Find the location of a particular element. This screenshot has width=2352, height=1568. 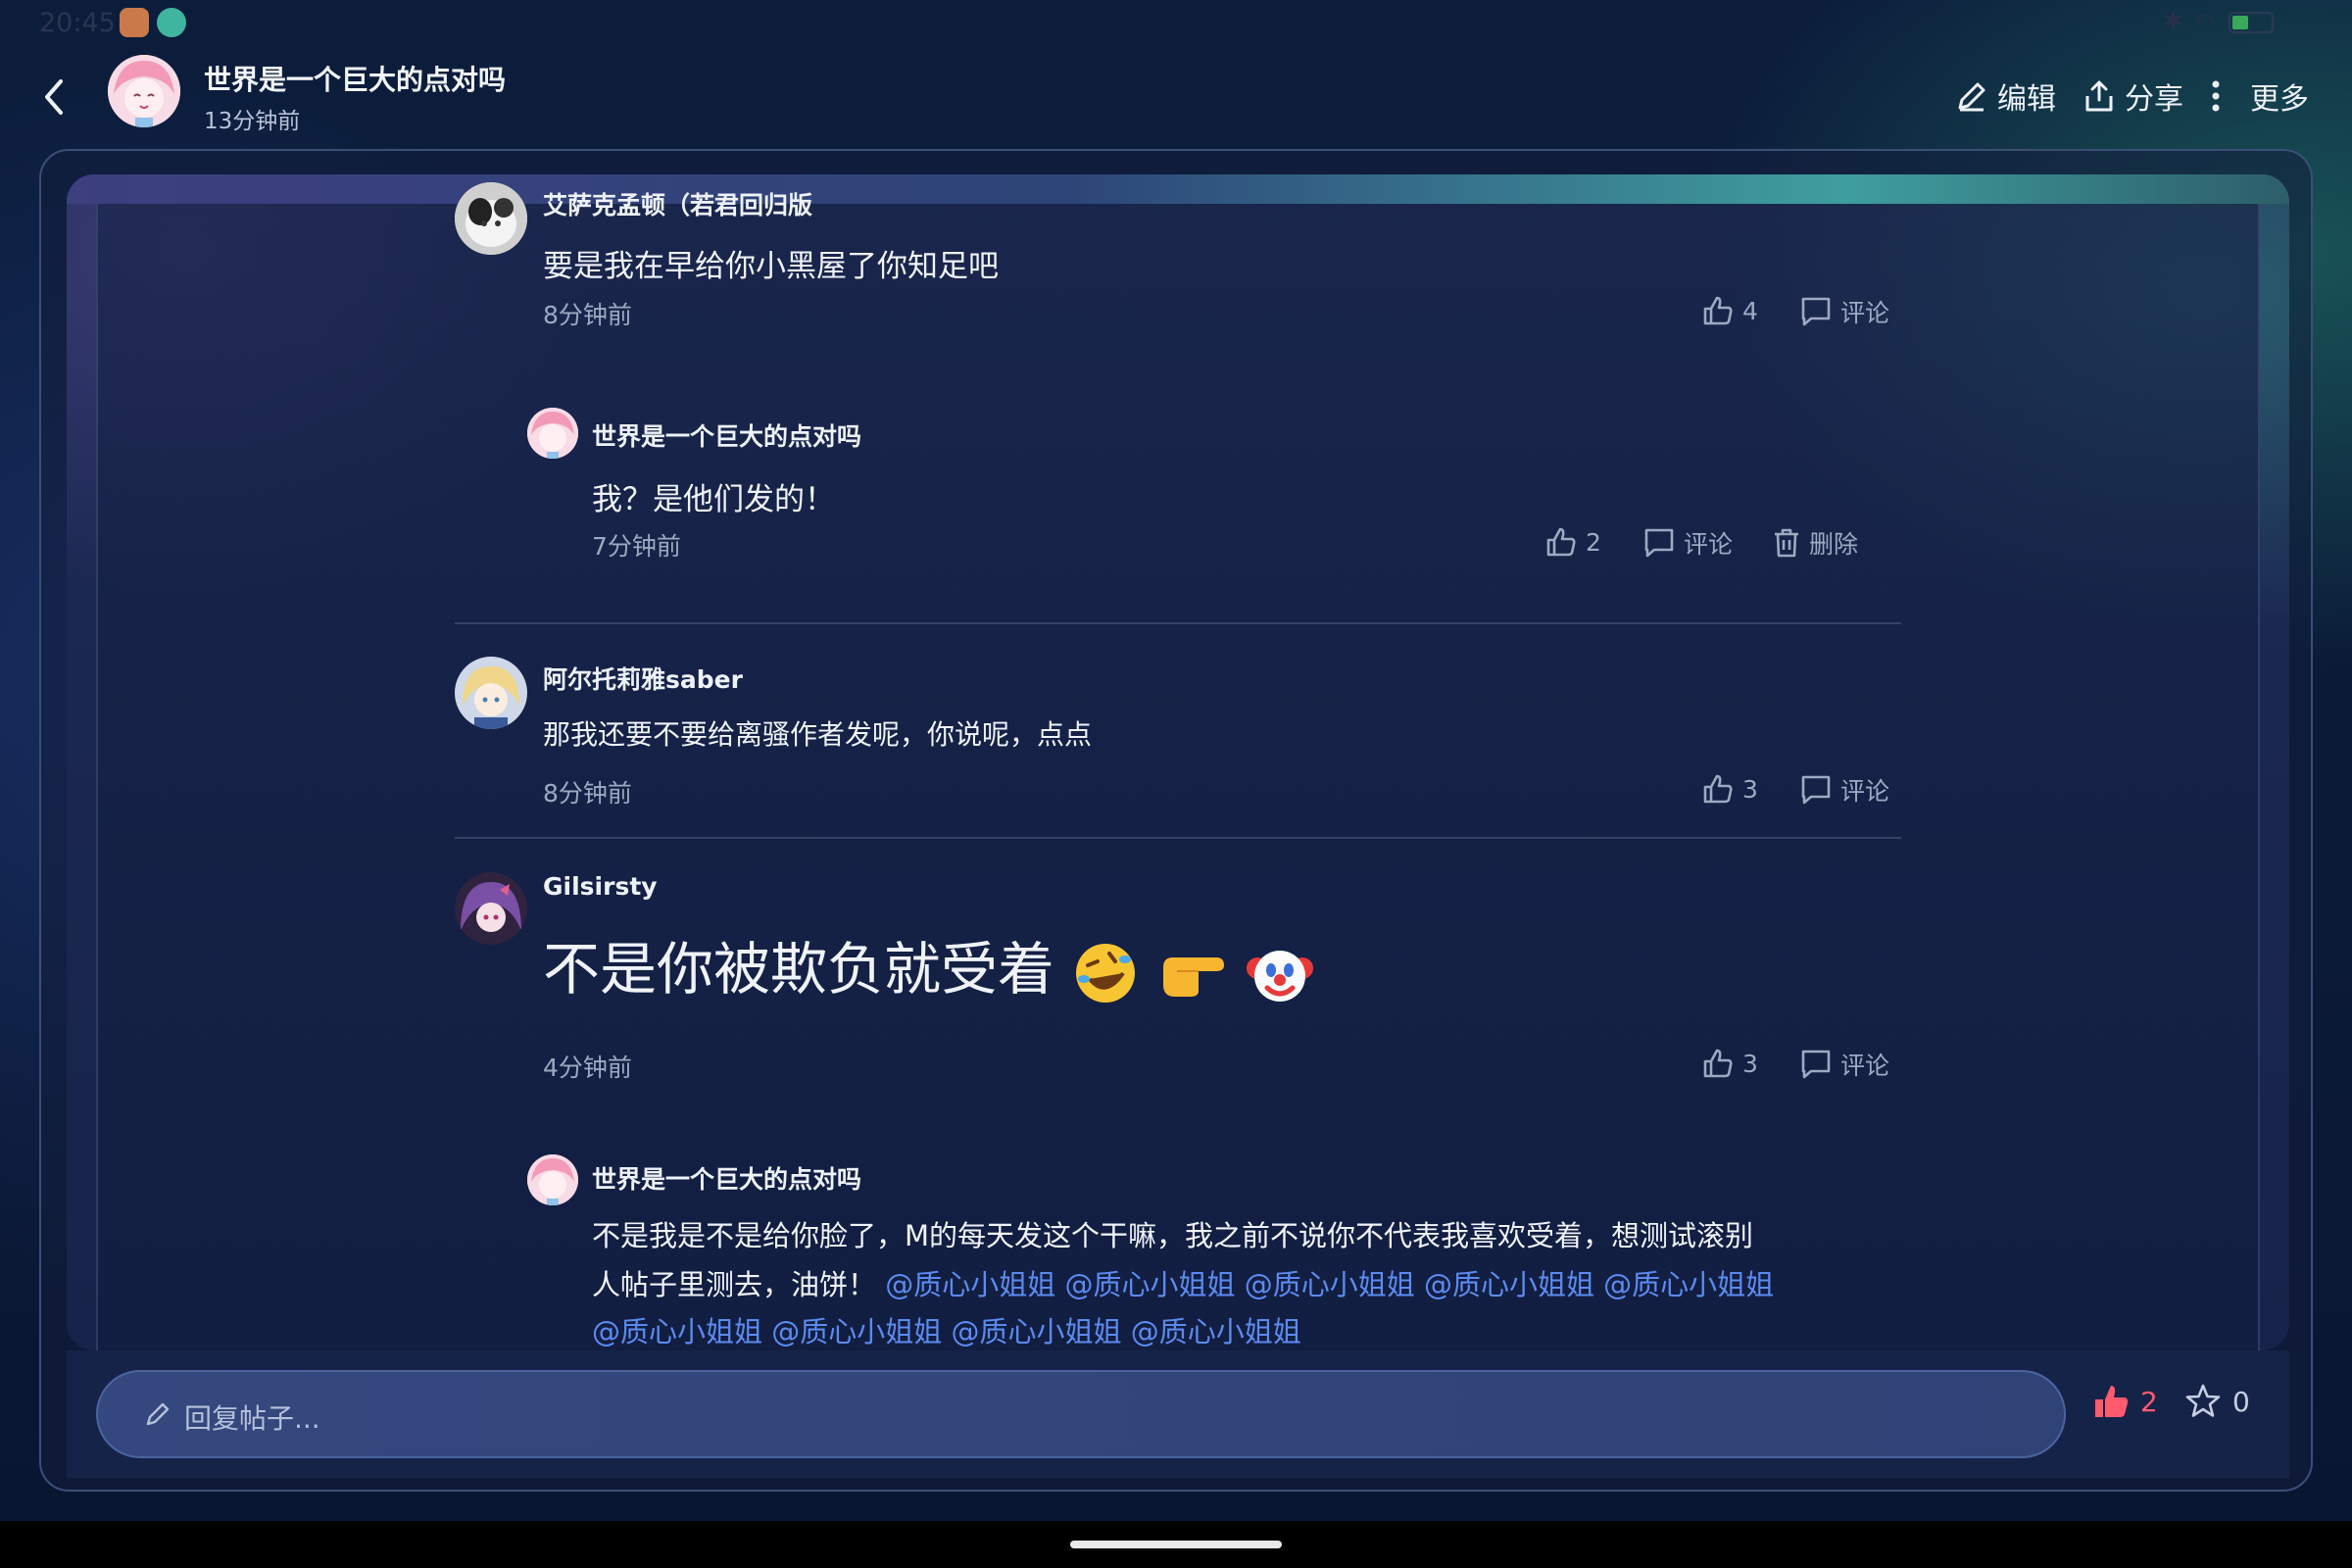

like-button: 4 is located at coordinates (1729, 310).